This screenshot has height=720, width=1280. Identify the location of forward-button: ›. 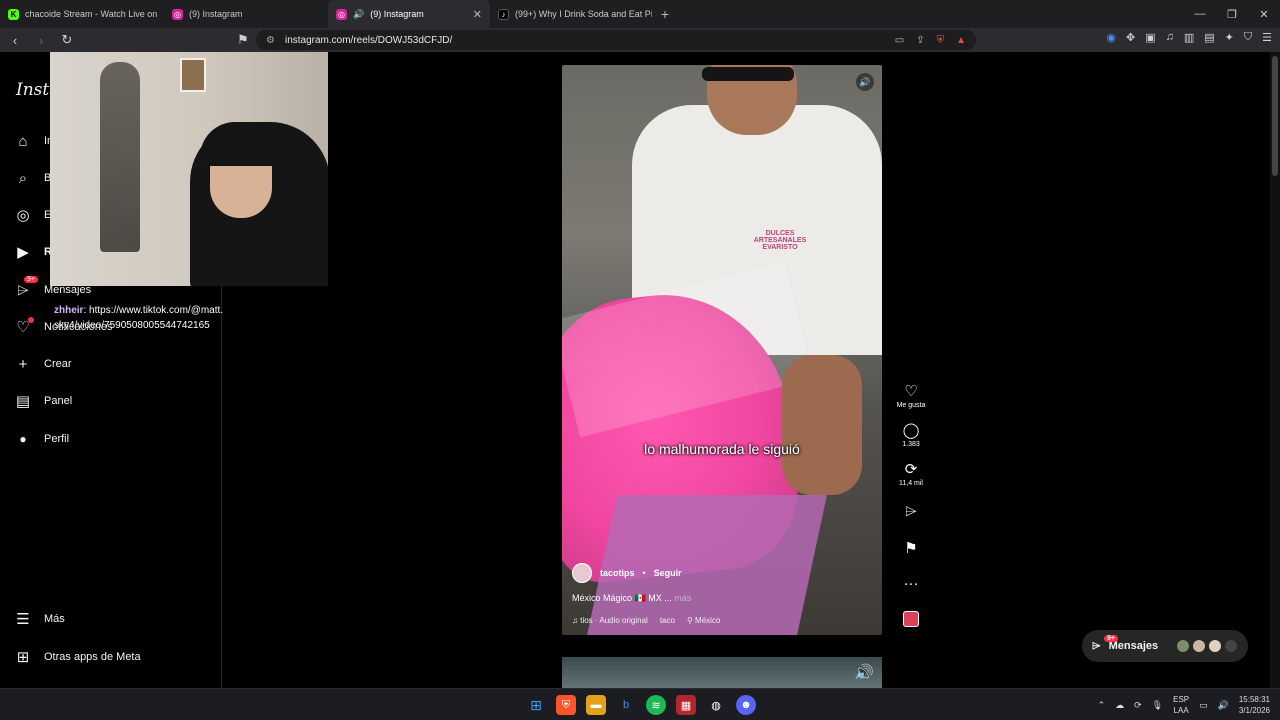
(41, 40).